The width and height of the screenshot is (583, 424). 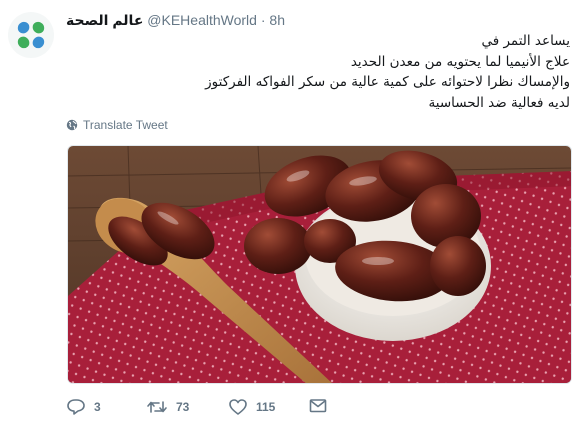 What do you see at coordinates (97, 407) in the screenshot?
I see `reply-count: 3` at bounding box center [97, 407].